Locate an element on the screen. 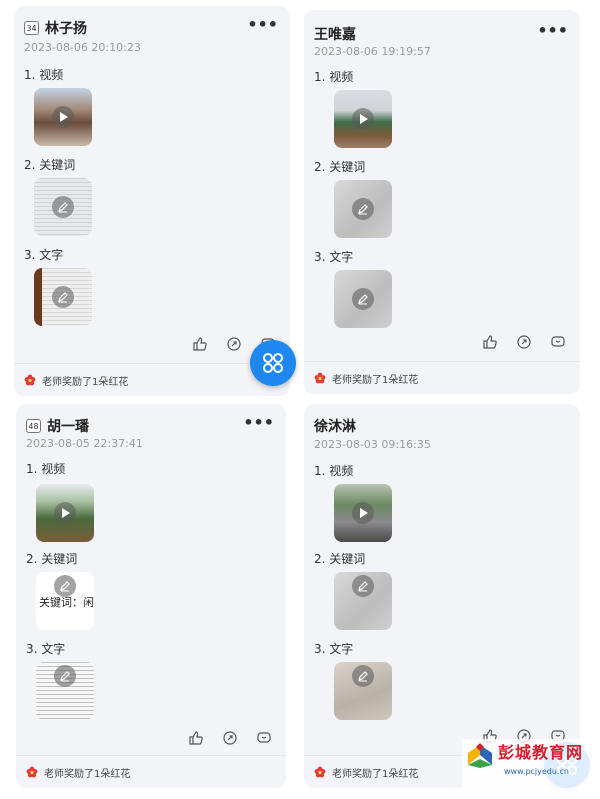  student-number-badge: 48 is located at coordinates (33, 426).